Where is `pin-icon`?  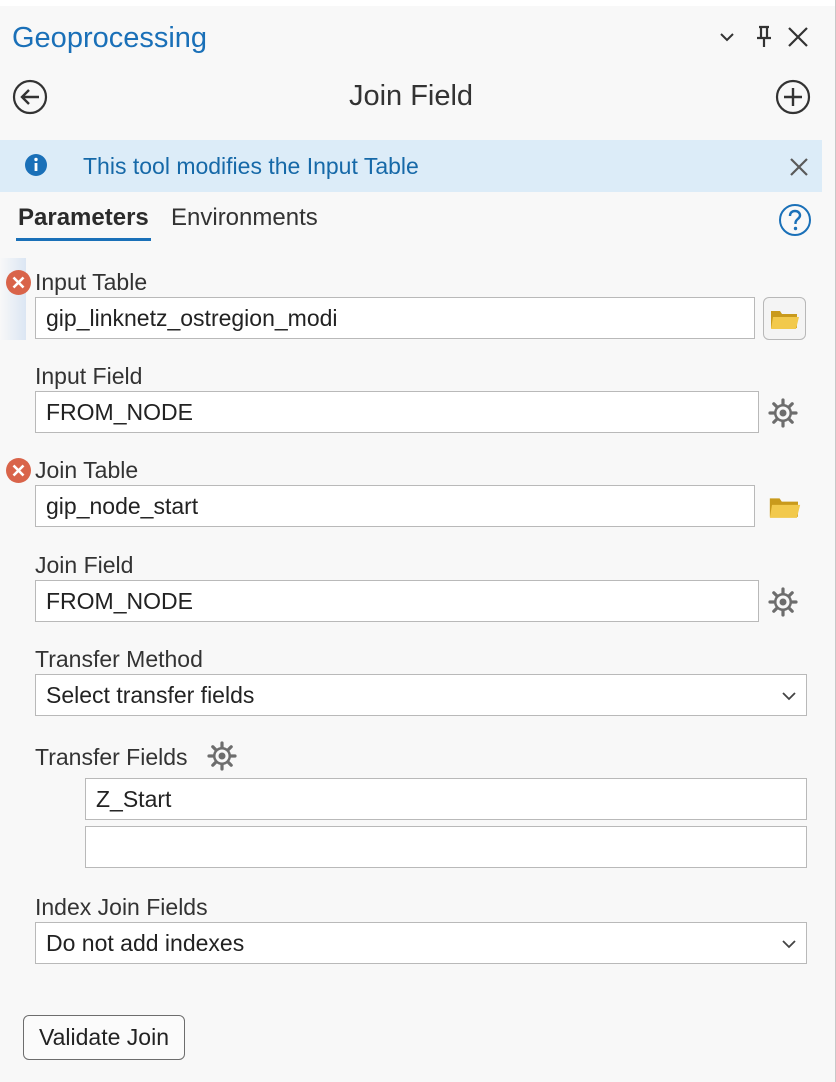
pin-icon is located at coordinates (764, 36).